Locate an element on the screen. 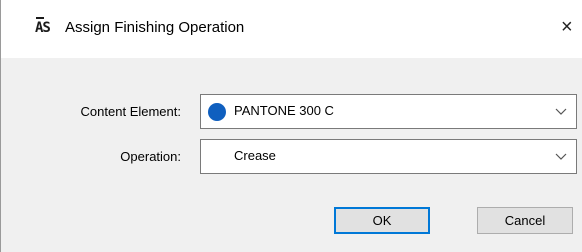 This screenshot has width=582, height=252. content-element-value: PANTONE 300 C is located at coordinates (284, 110).